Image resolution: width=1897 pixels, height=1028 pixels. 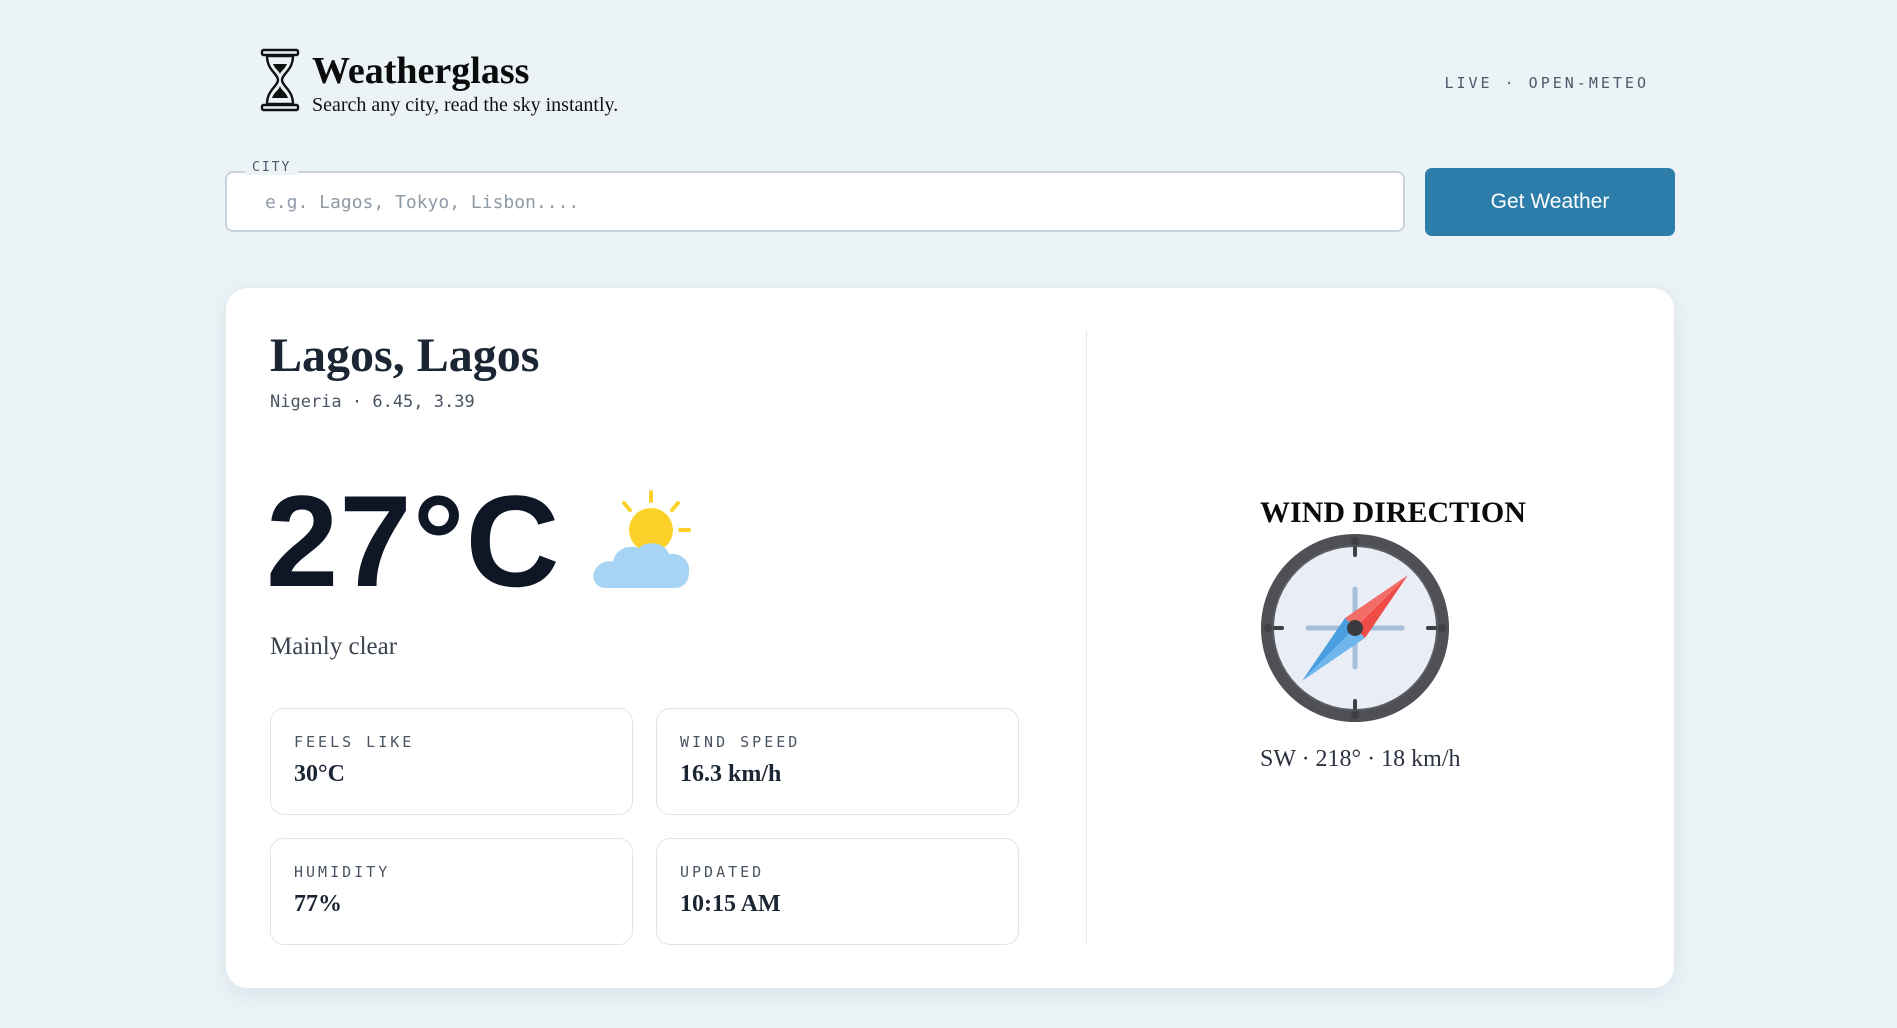 I want to click on app-tagline: Search any city, read the sky instantly., so click(x=465, y=105).